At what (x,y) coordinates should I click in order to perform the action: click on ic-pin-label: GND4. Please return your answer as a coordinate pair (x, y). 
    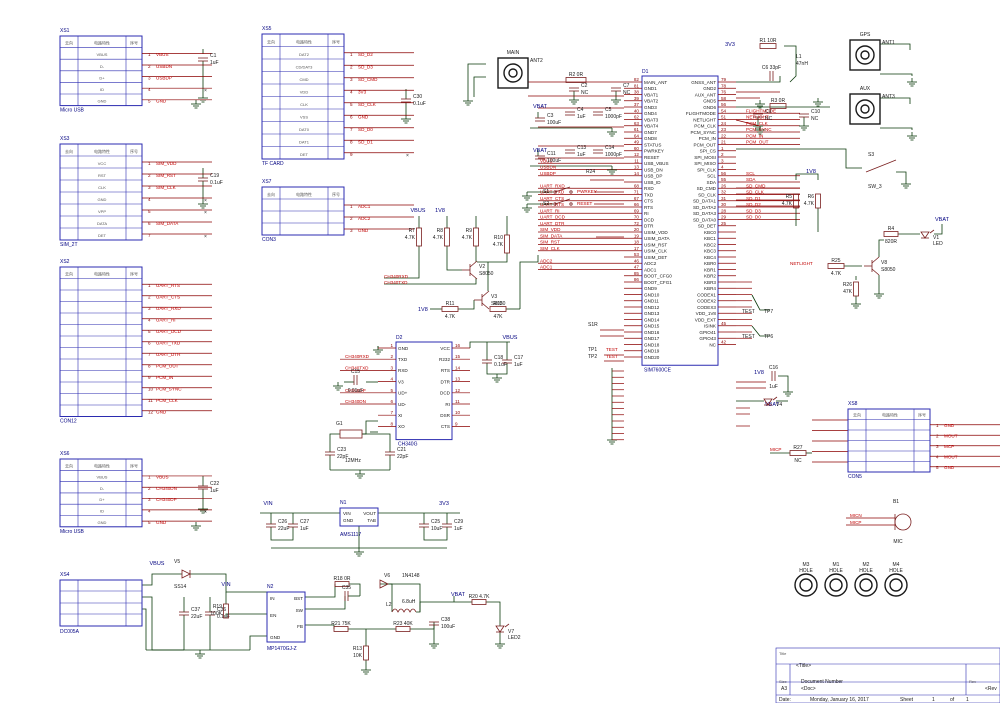
    Looking at the image, I should click on (650, 113).